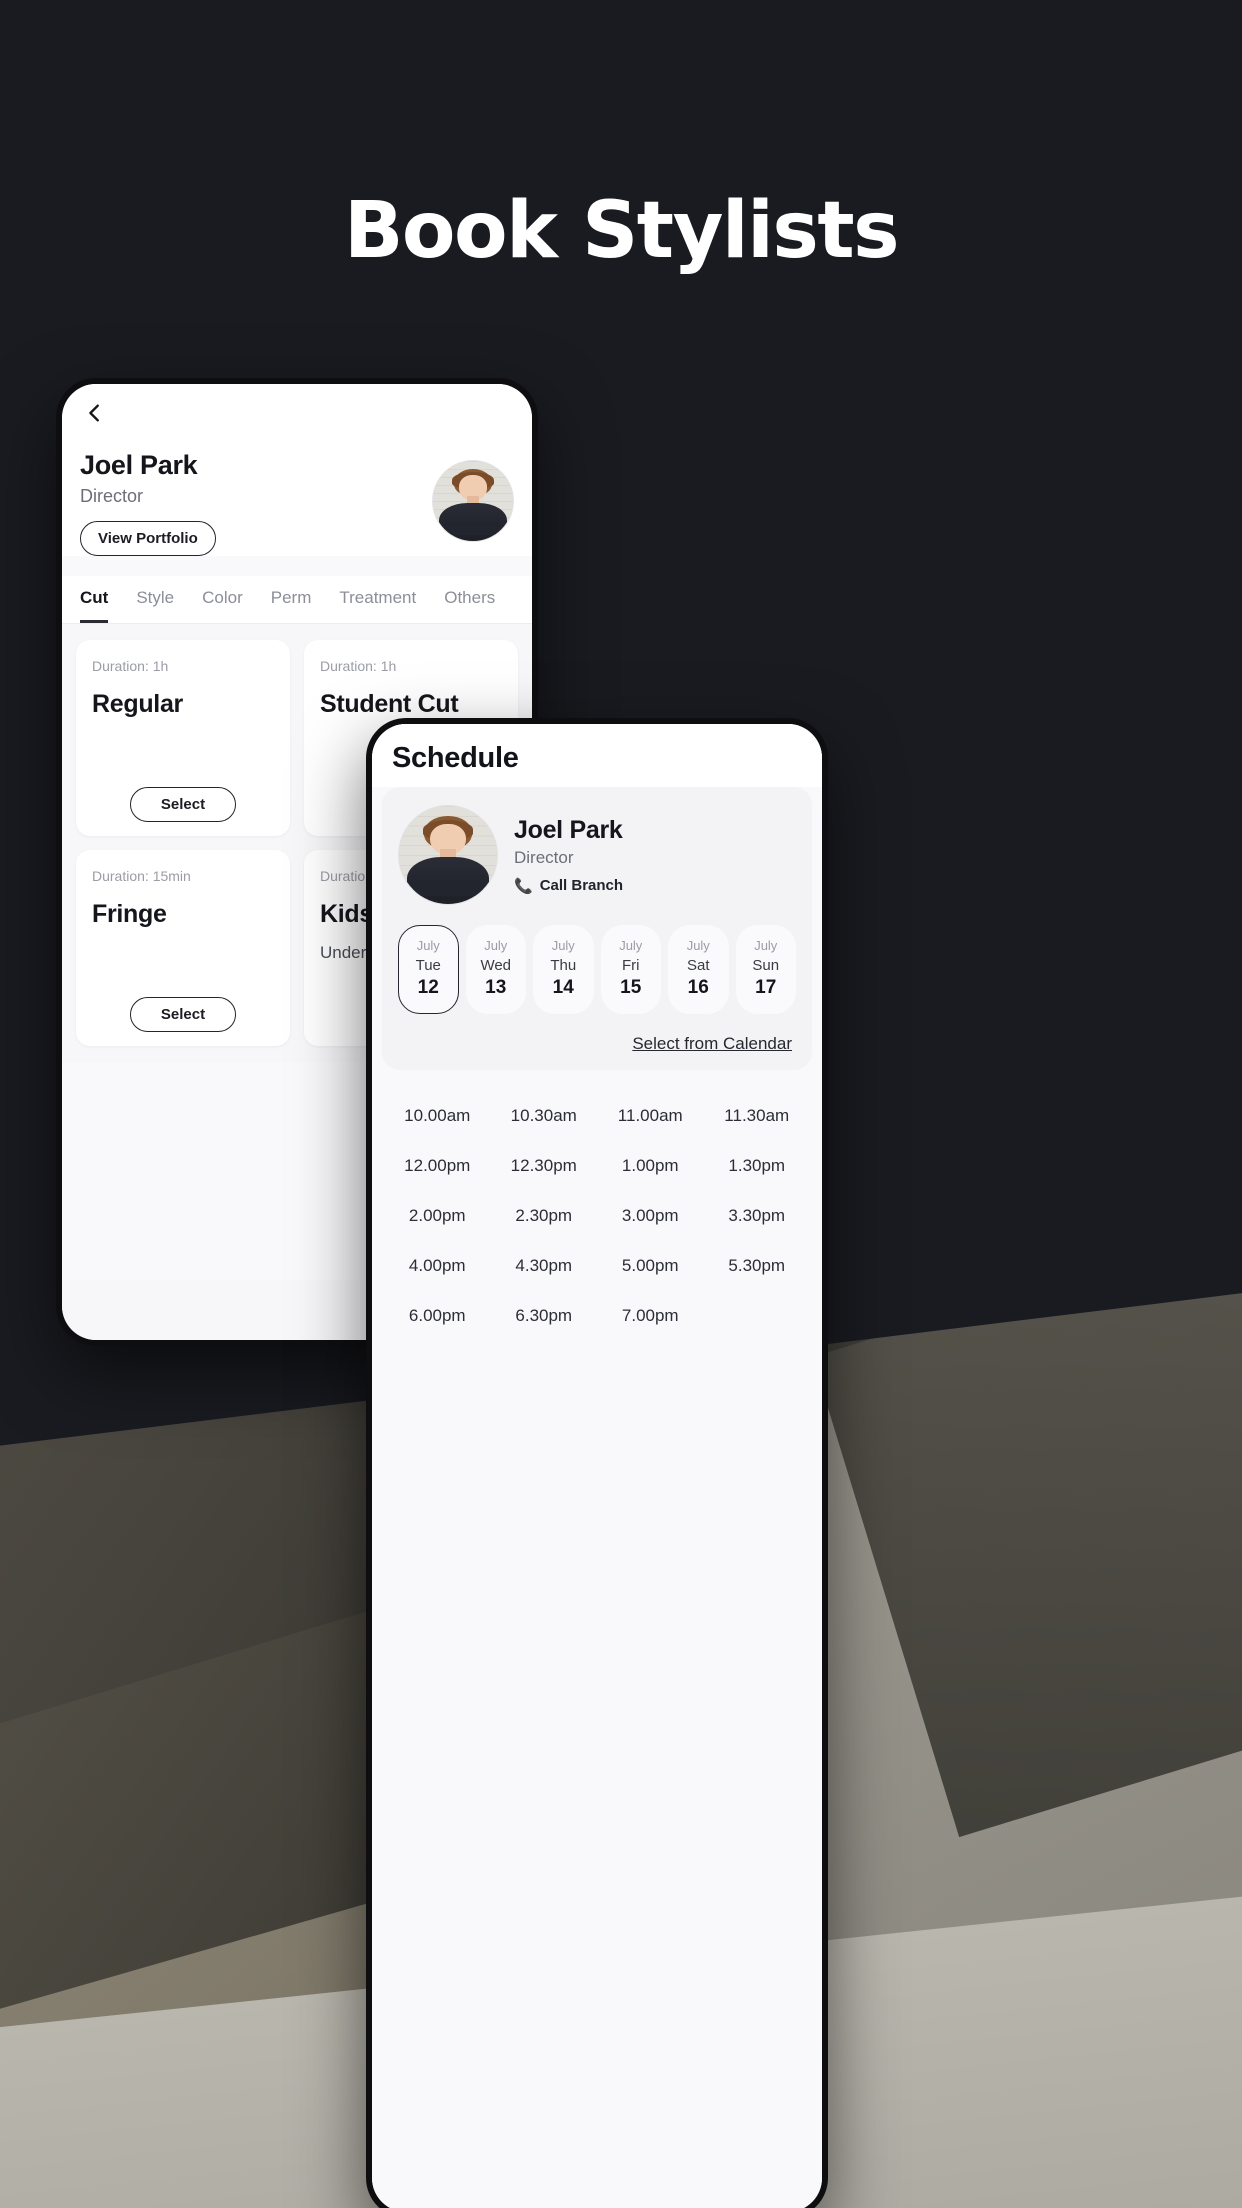  What do you see at coordinates (563, 965) in the screenshot?
I see `date-weekday: Thu` at bounding box center [563, 965].